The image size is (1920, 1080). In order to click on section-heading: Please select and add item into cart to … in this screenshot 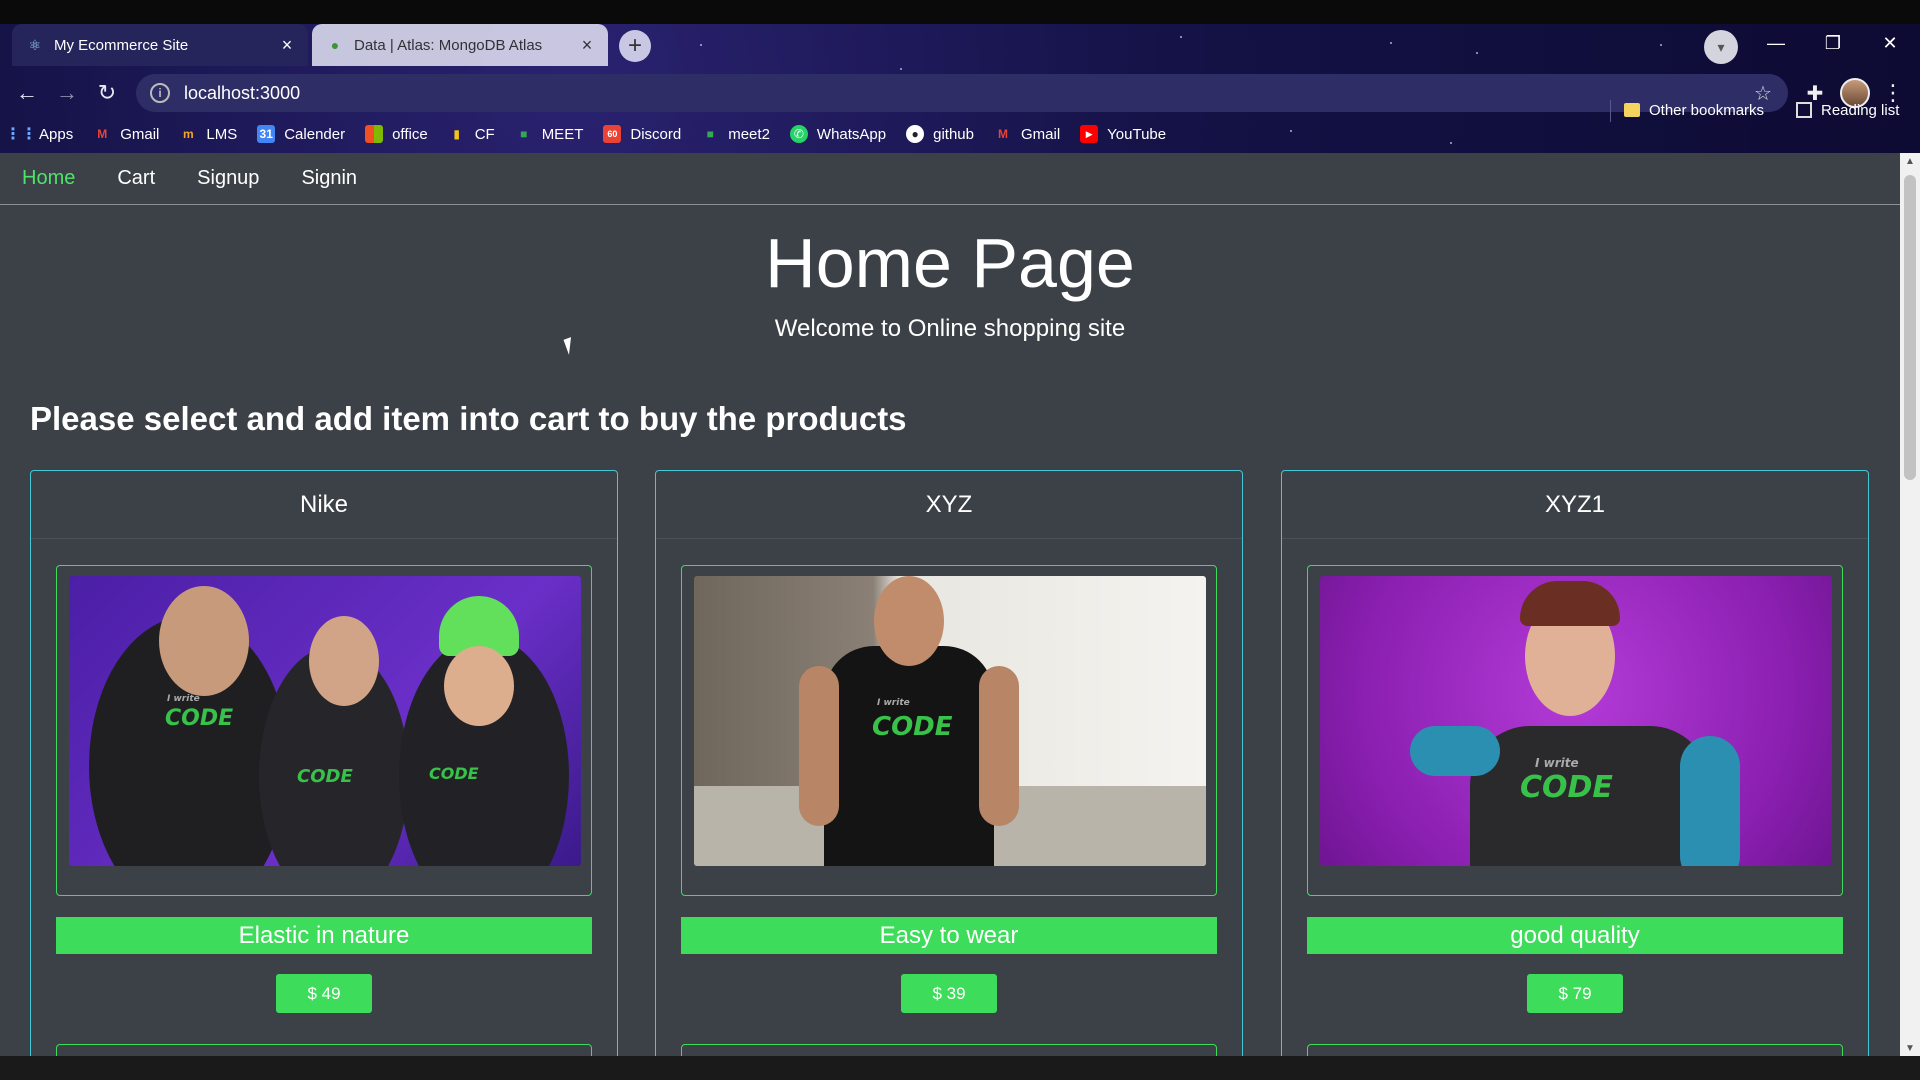, I will do `click(468, 418)`.